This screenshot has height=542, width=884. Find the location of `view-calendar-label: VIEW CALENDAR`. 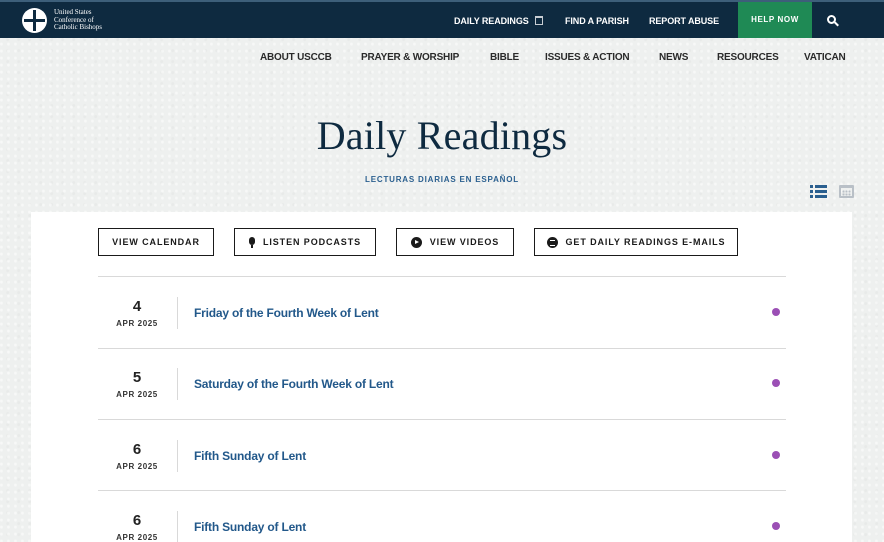

view-calendar-label: VIEW CALENDAR is located at coordinates (156, 242).